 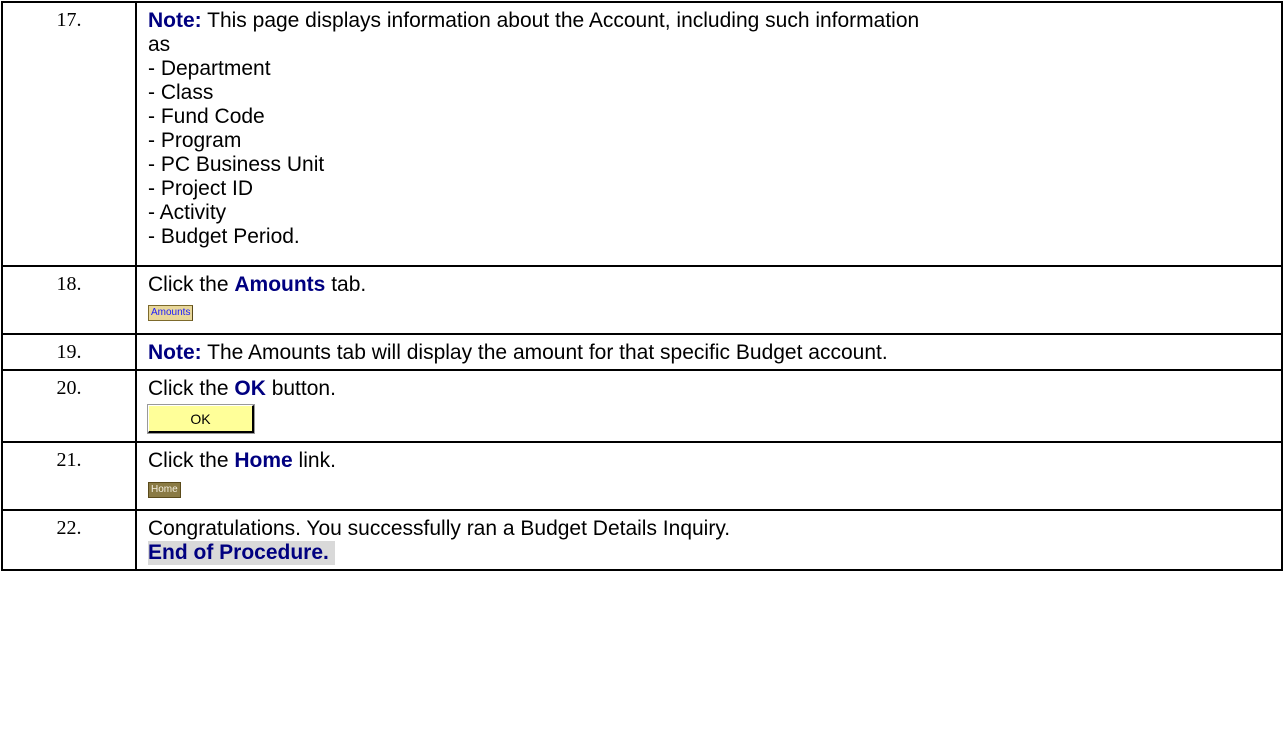 What do you see at coordinates (164, 490) in the screenshot?
I see `home-link: Home` at bounding box center [164, 490].